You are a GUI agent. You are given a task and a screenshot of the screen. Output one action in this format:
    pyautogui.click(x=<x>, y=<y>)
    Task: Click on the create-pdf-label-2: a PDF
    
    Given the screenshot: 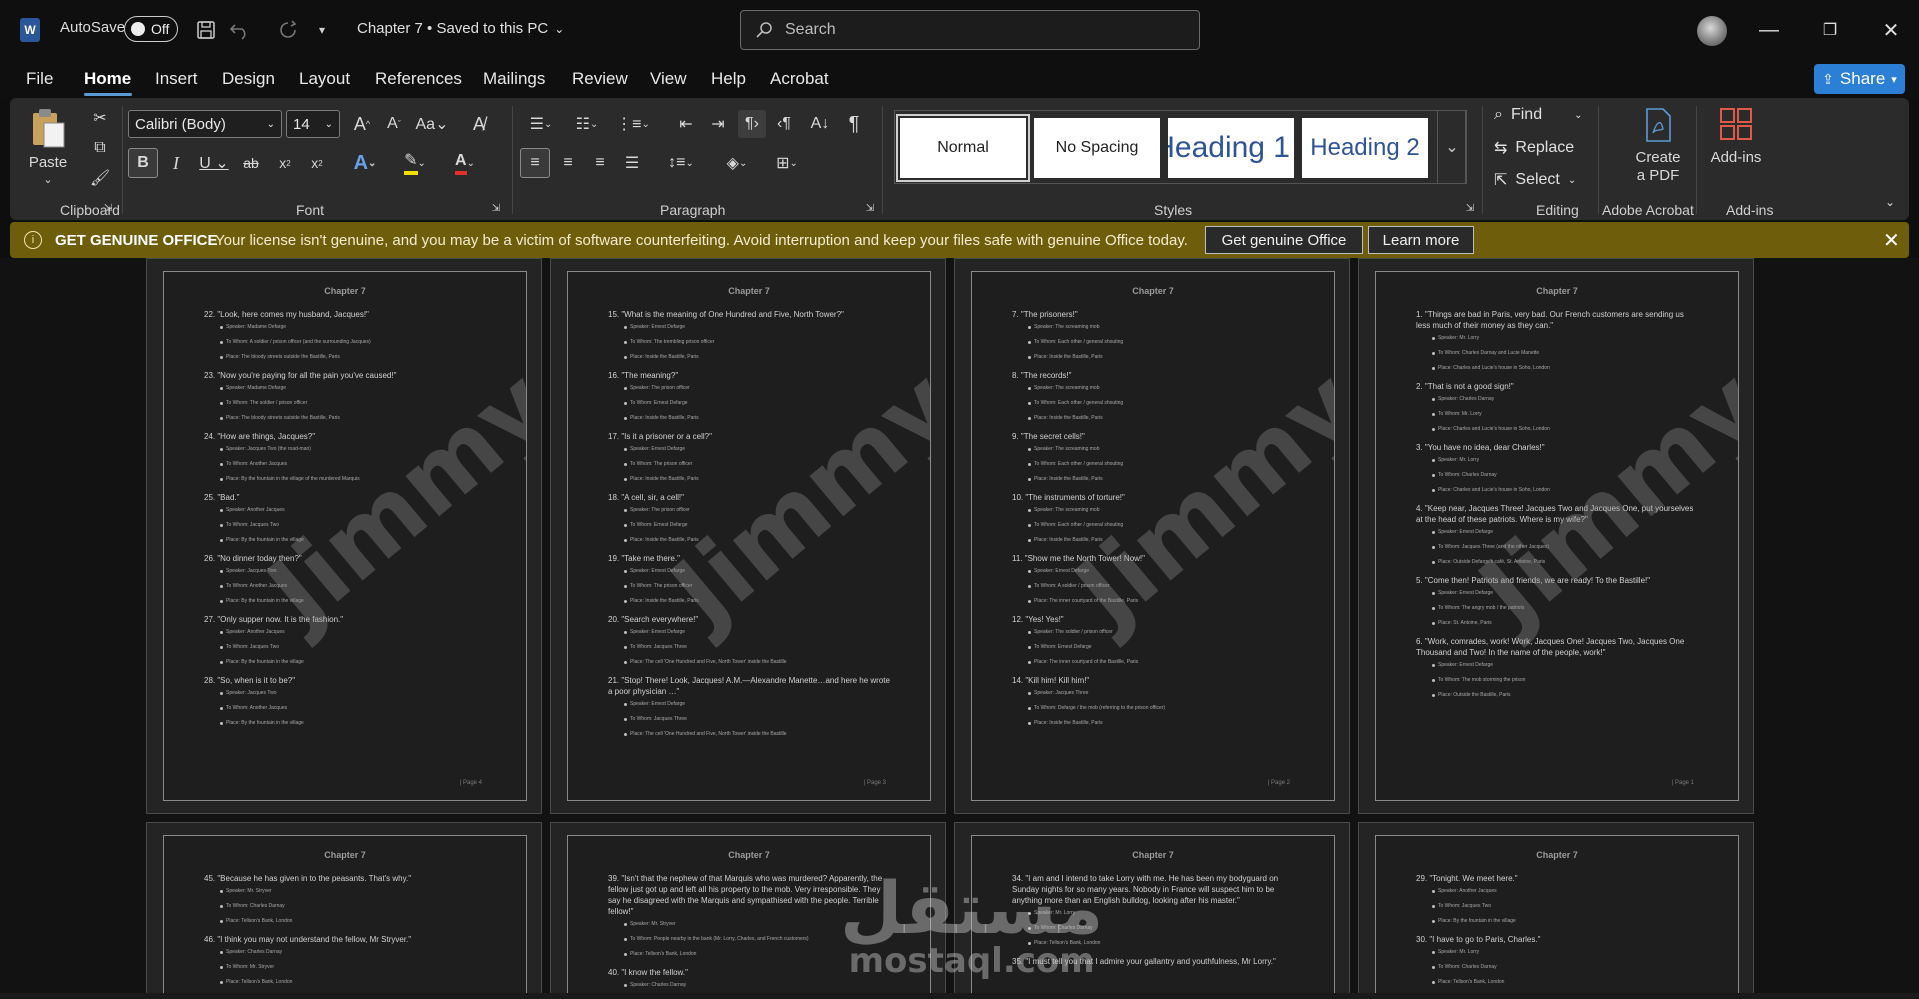 What is the action you would take?
    pyautogui.click(x=1658, y=175)
    